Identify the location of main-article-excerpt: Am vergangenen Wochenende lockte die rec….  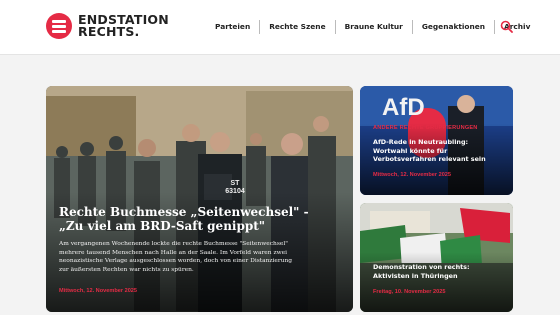
(176, 257).